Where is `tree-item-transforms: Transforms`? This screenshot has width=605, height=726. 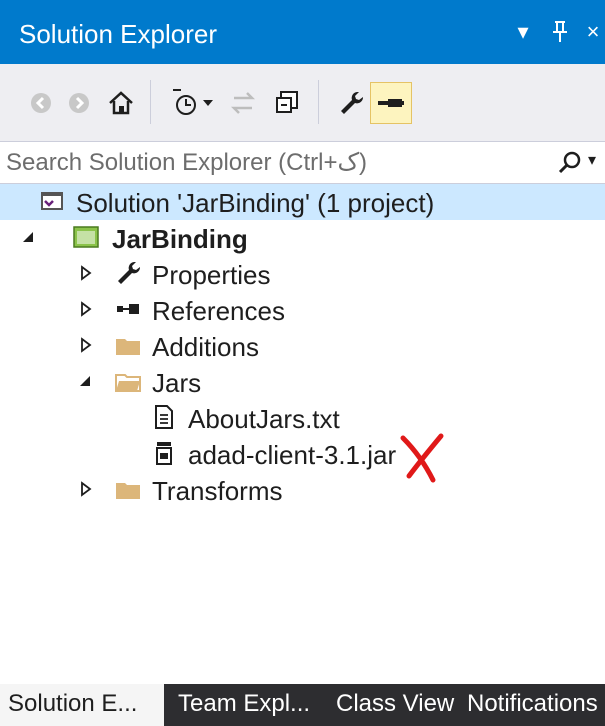
tree-item-transforms: Transforms is located at coordinates (302, 490).